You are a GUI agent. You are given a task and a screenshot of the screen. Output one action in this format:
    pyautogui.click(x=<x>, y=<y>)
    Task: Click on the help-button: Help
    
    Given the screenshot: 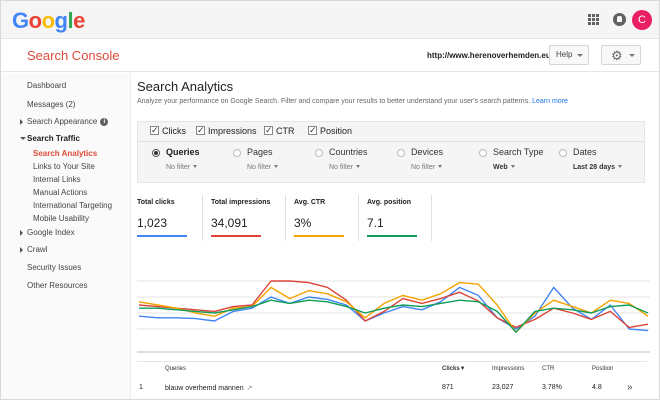 What is the action you would take?
    pyautogui.click(x=569, y=55)
    